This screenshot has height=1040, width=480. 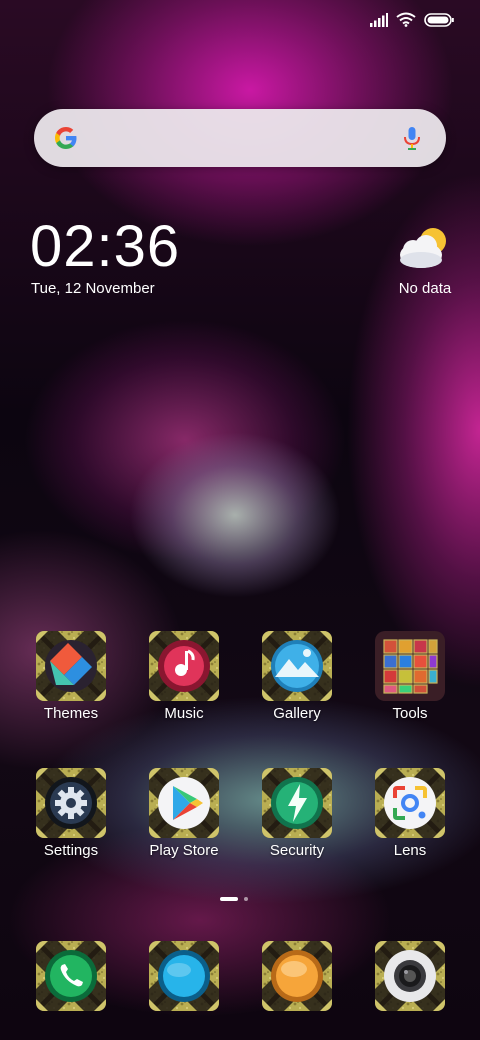 What do you see at coordinates (71, 803) in the screenshot?
I see `settings-icon` at bounding box center [71, 803].